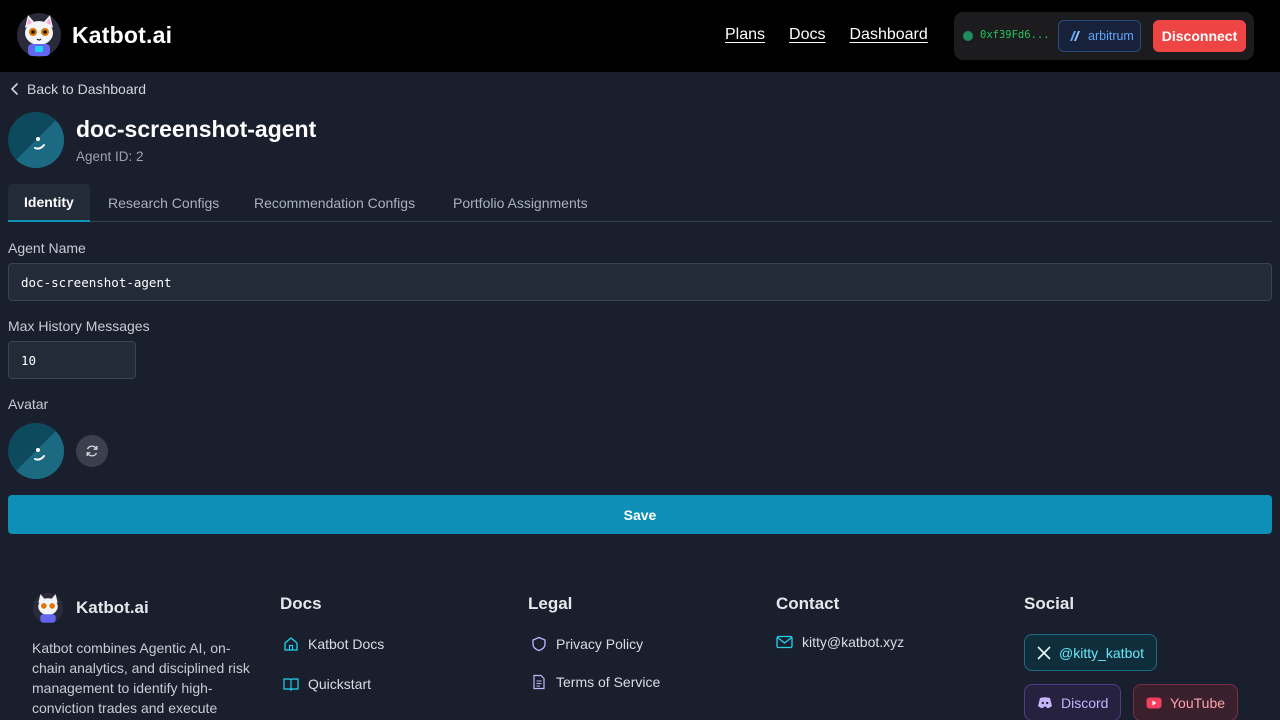  Describe the element at coordinates (49, 203) in the screenshot. I see `tab-identity: Identity` at that location.